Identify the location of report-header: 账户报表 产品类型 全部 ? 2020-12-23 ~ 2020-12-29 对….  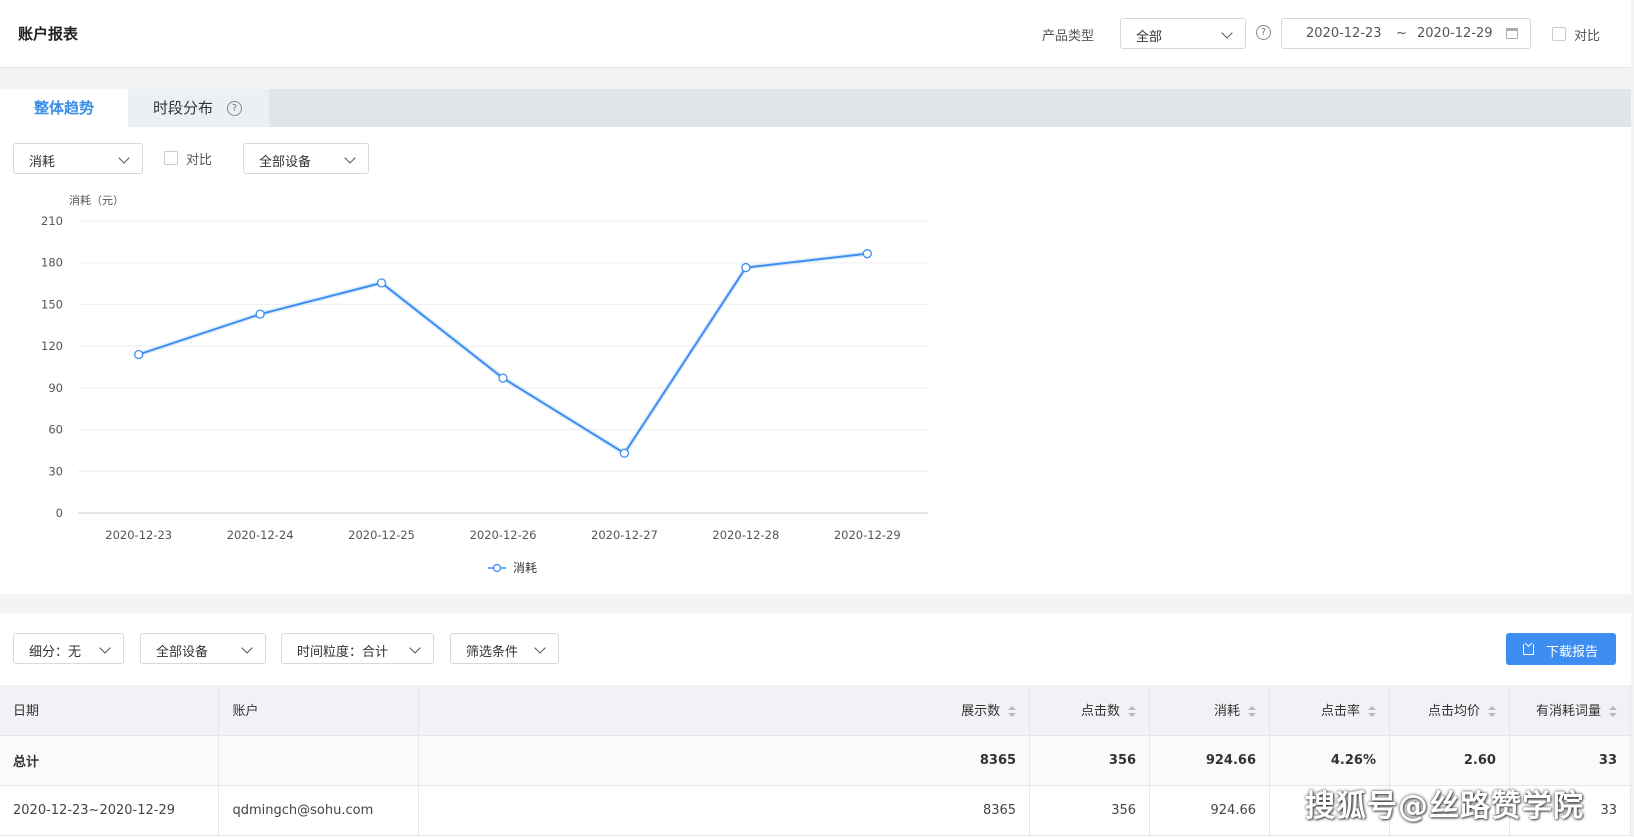
(815, 34).